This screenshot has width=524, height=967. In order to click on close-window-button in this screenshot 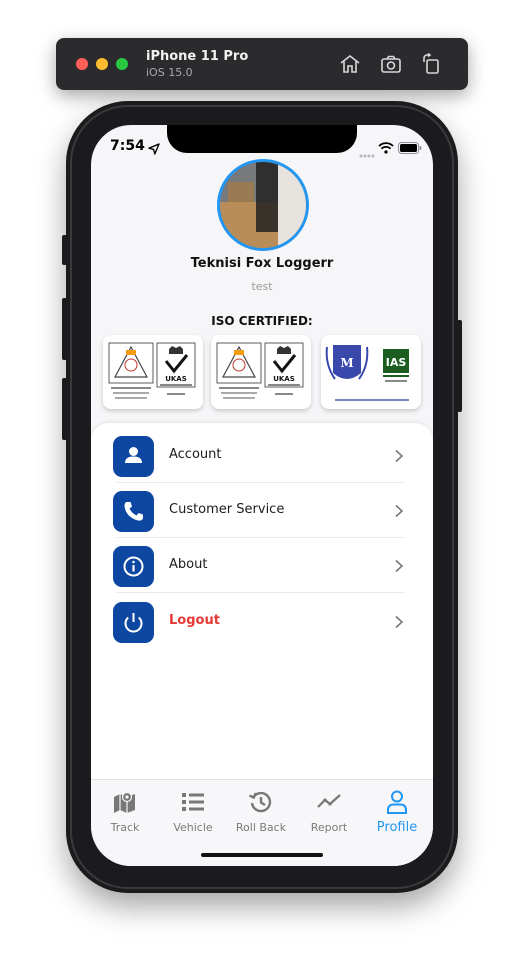, I will do `click(82, 64)`.